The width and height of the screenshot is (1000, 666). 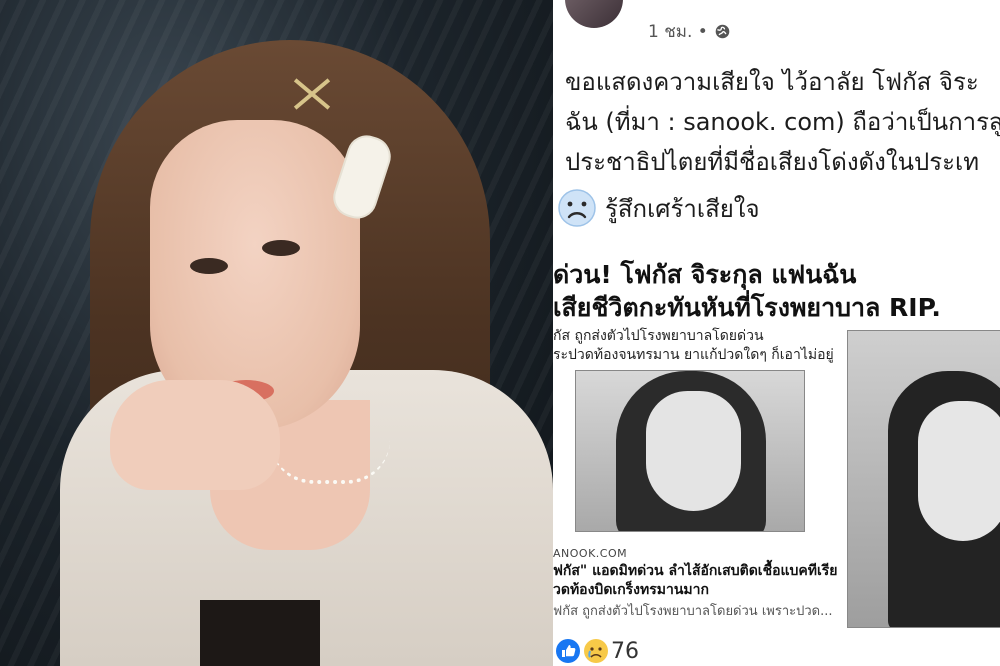 I want to click on article-source: ANOOK.COM, so click(x=590, y=553).